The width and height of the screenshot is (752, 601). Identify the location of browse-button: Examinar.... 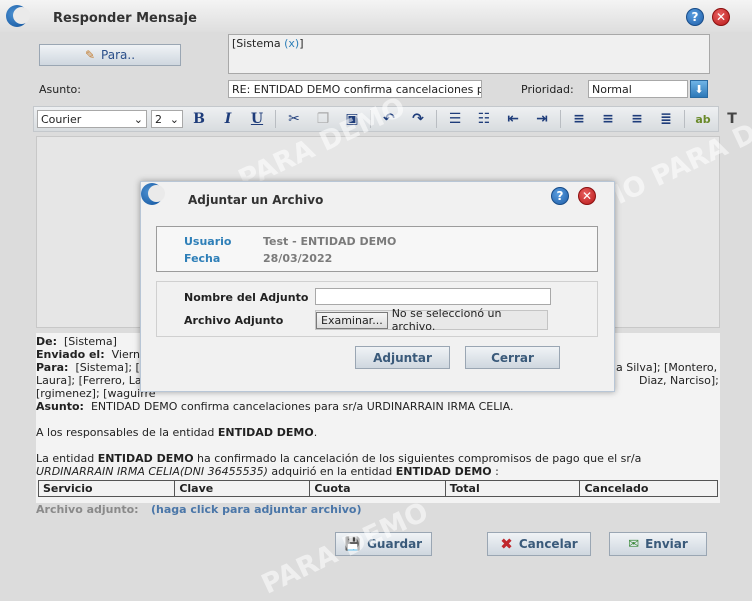
(352, 320).